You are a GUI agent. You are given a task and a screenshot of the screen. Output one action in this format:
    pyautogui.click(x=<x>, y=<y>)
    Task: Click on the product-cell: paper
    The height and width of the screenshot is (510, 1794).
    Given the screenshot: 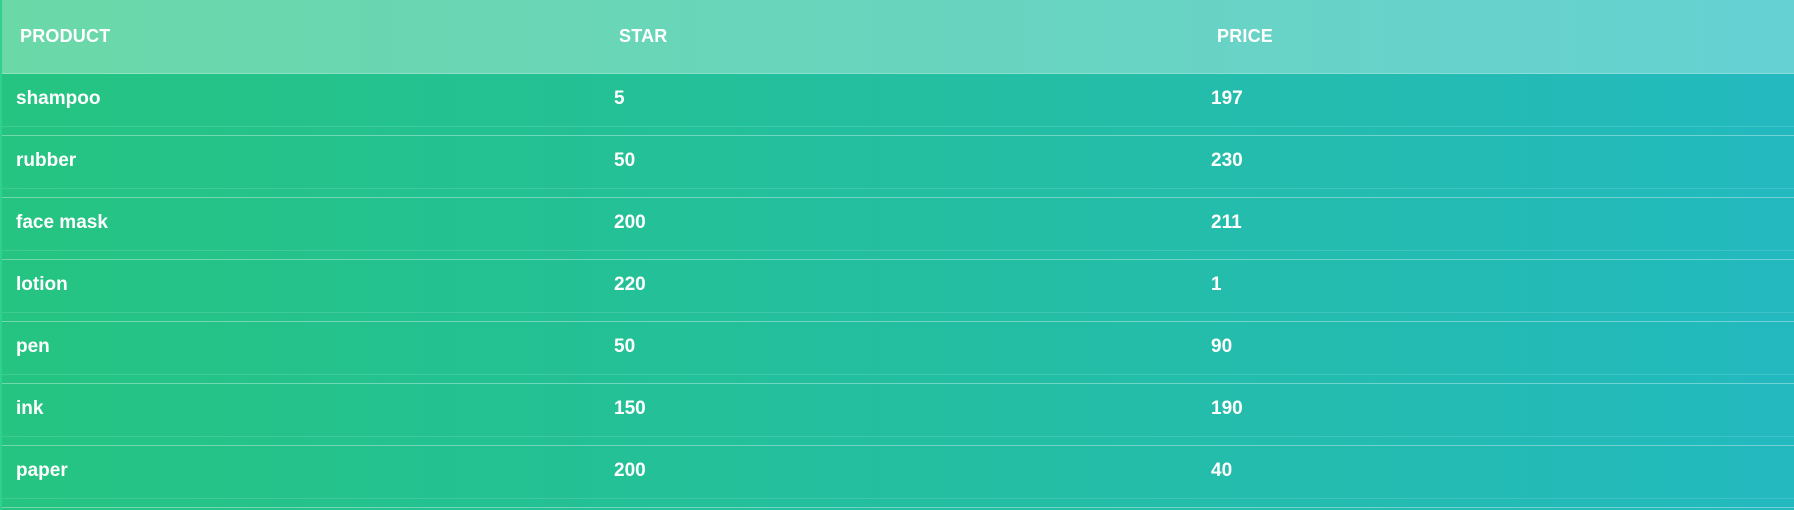 What is the action you would take?
    pyautogui.click(x=42, y=470)
    